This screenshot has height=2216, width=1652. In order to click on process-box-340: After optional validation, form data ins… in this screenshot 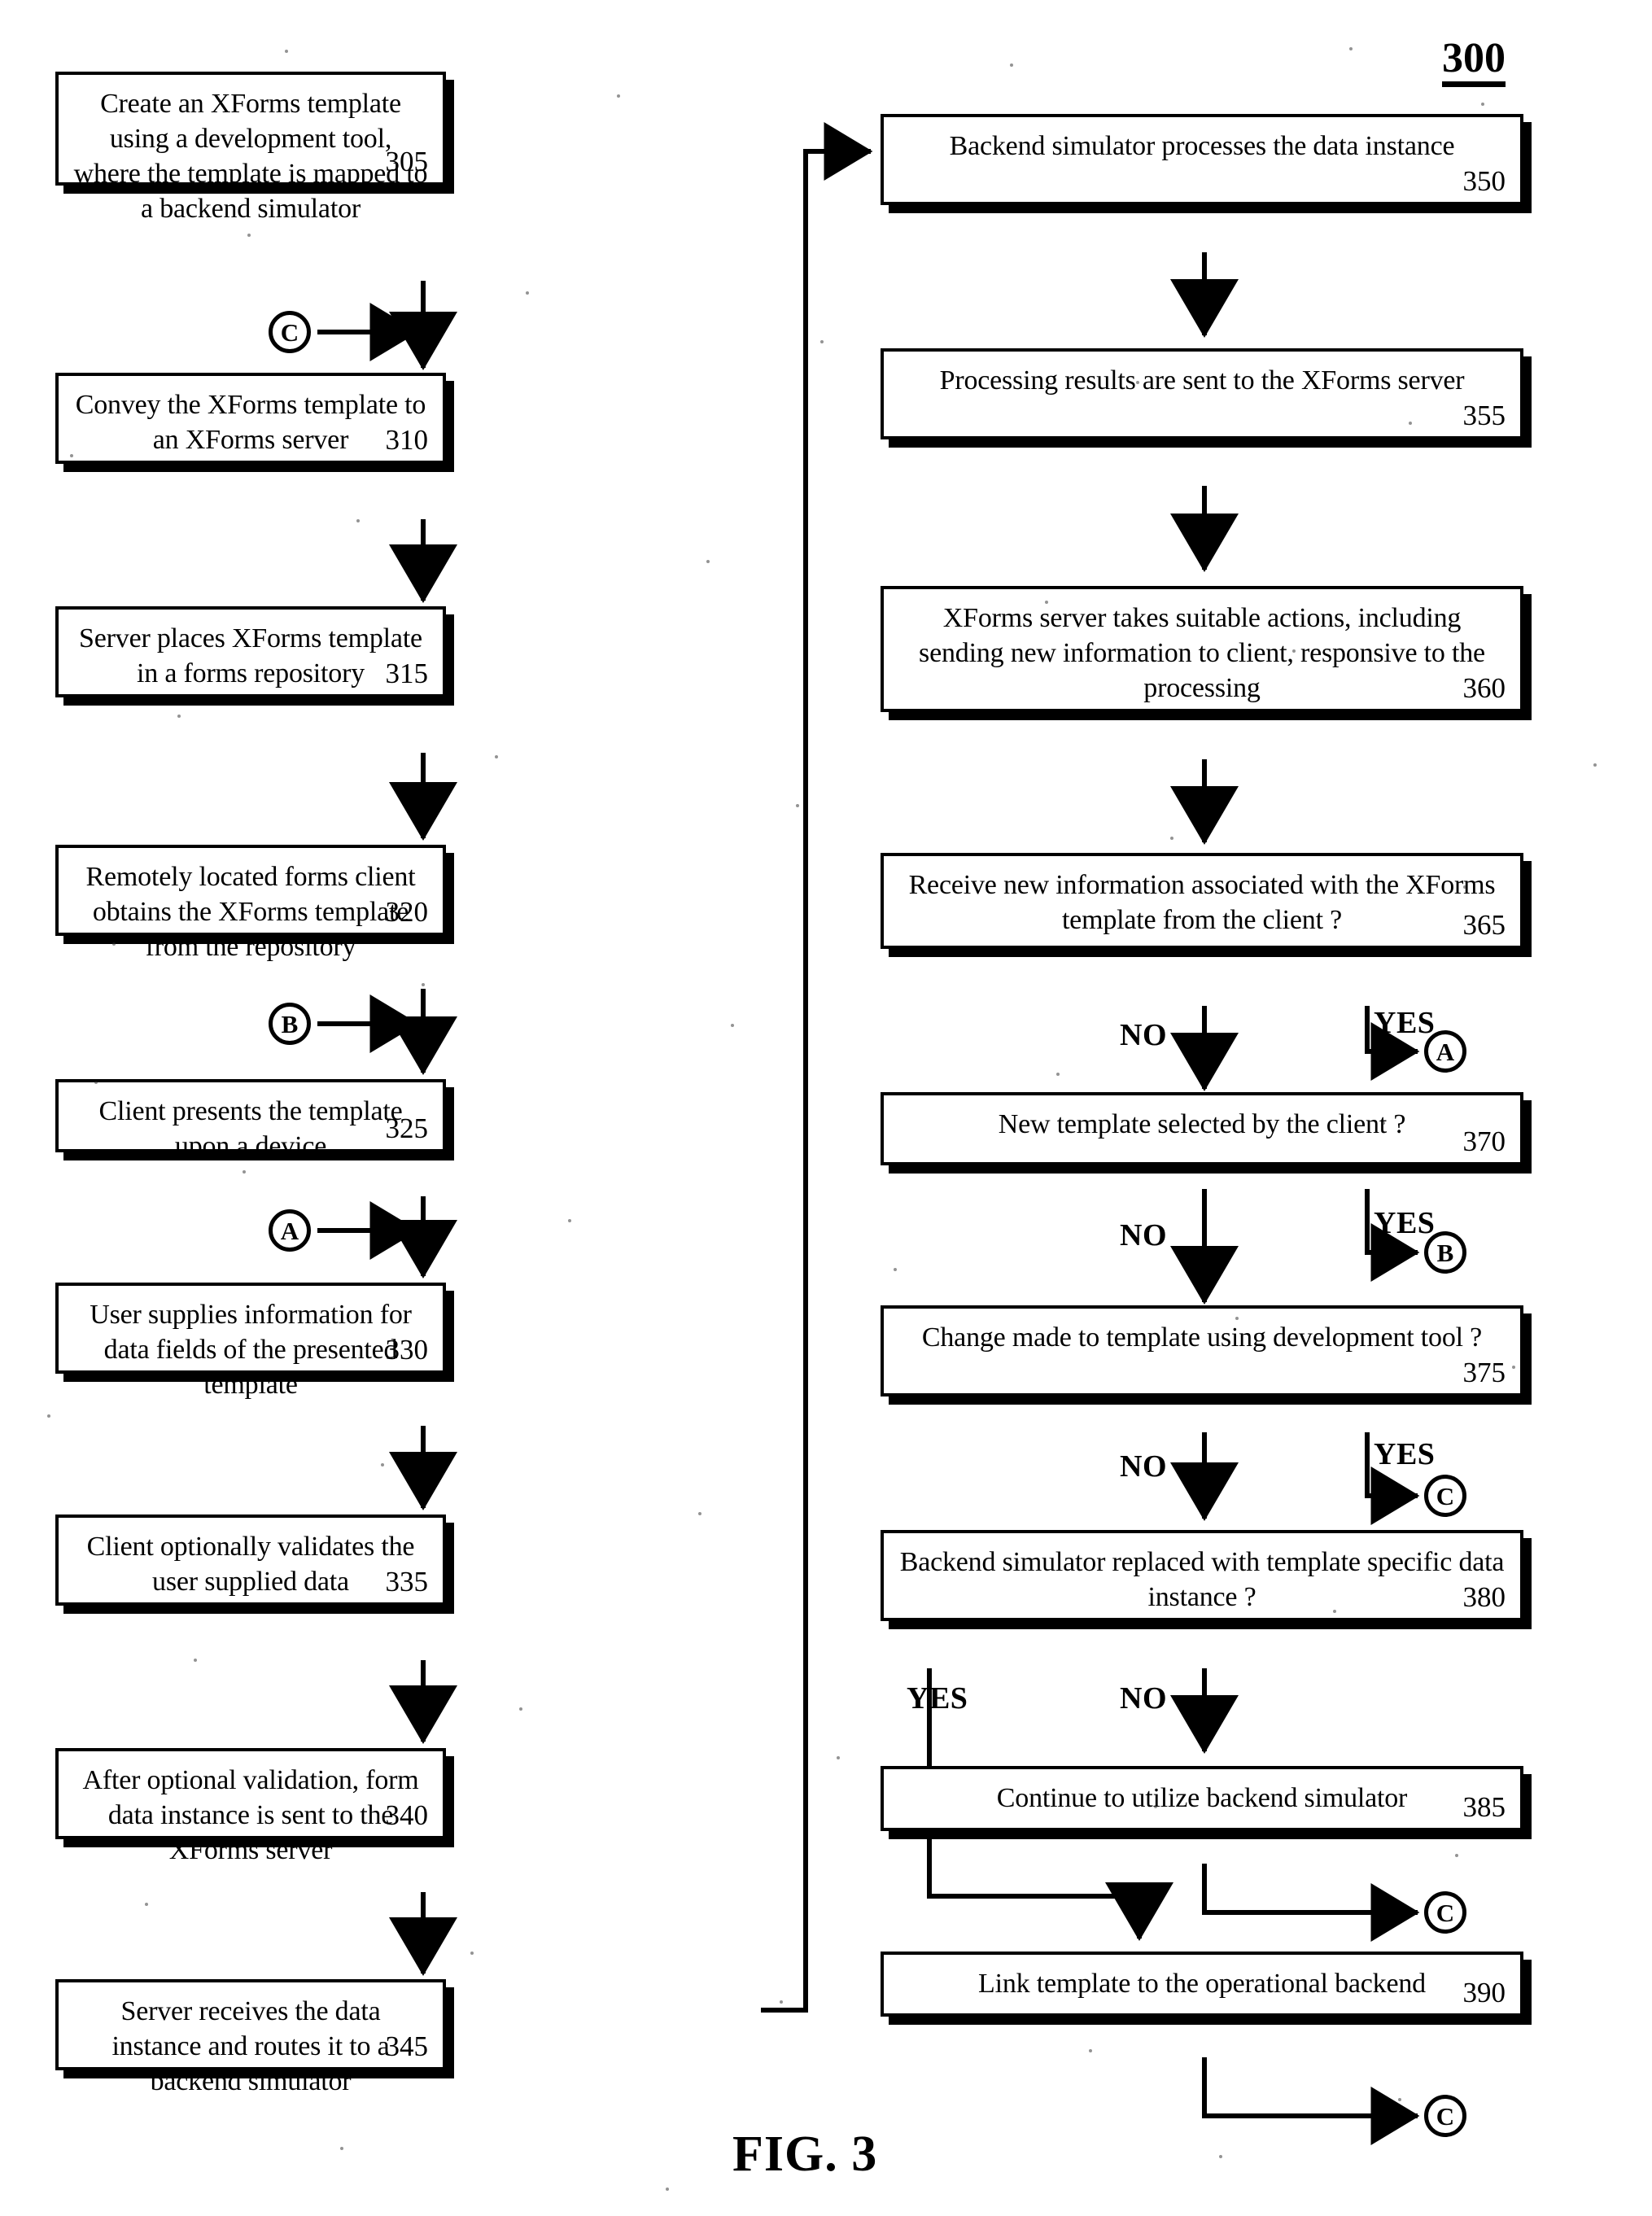, I will do `click(250, 1806)`.